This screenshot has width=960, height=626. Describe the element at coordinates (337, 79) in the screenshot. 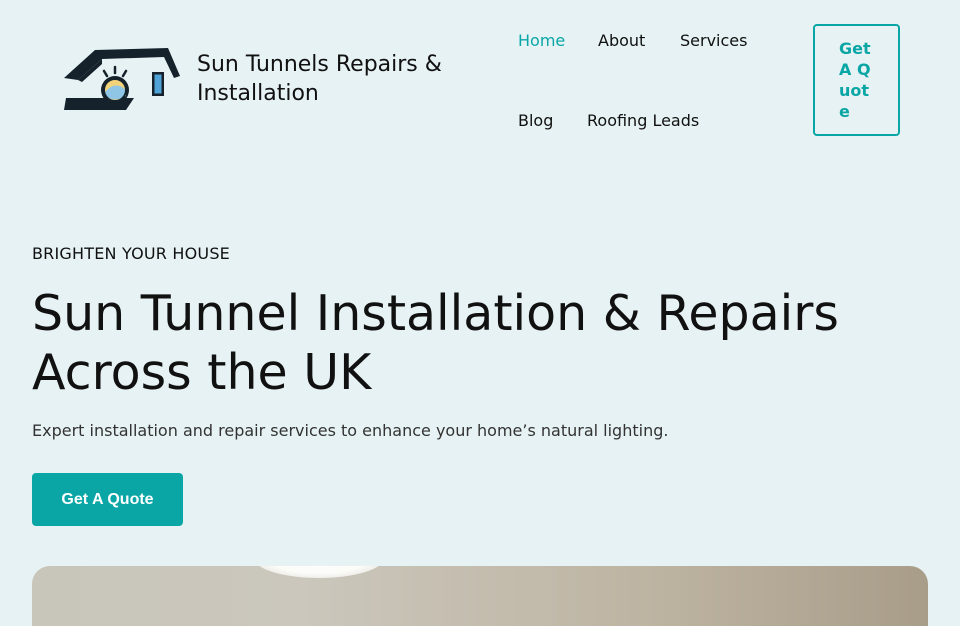

I see `site-brand-name: Sun Tunnels Repairs & Installation` at that location.